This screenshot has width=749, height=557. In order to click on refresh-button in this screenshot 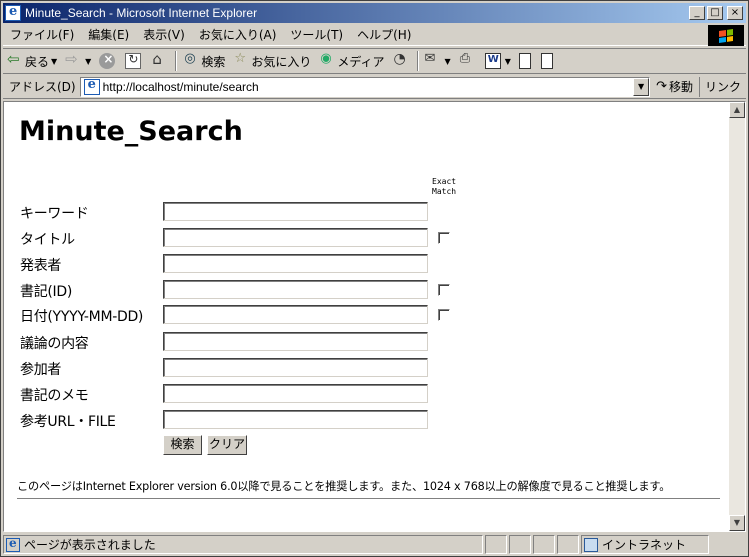, I will do `click(134, 61)`.